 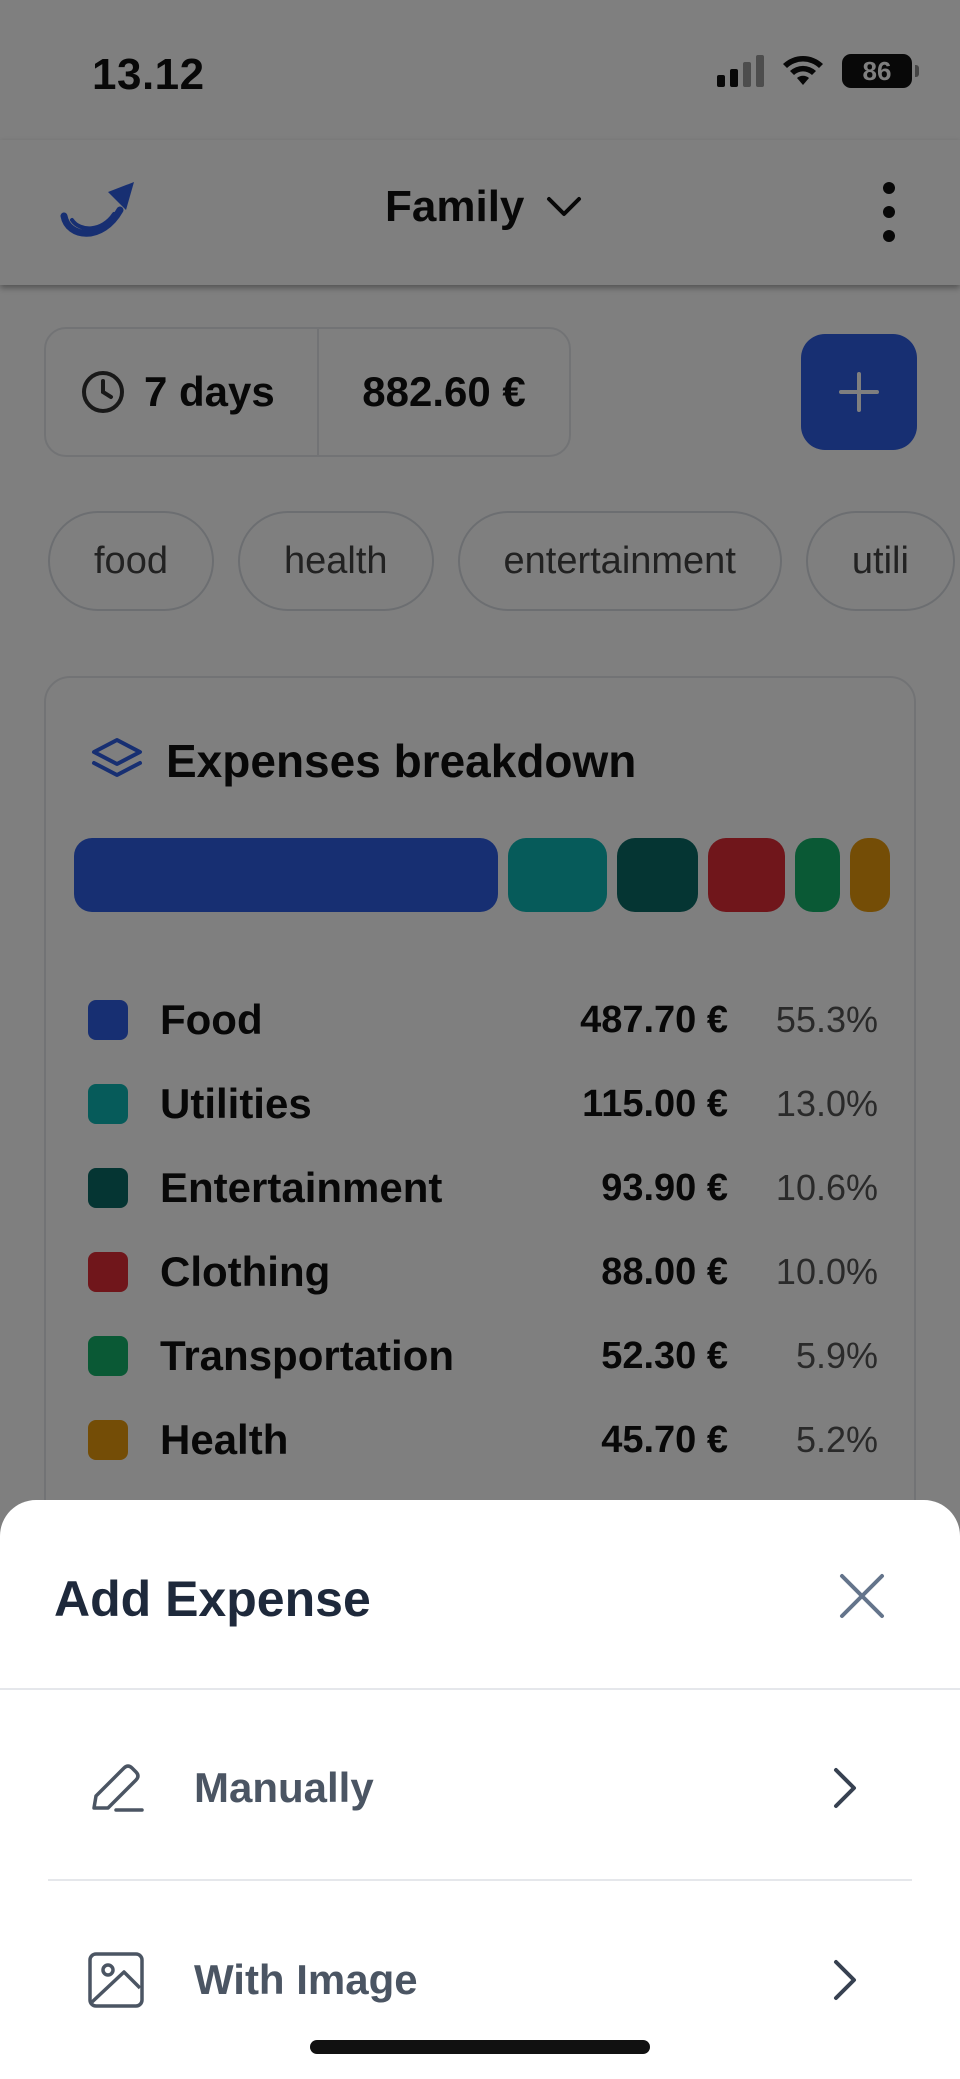 What do you see at coordinates (480, 1689) in the screenshot?
I see `sheet-divider` at bounding box center [480, 1689].